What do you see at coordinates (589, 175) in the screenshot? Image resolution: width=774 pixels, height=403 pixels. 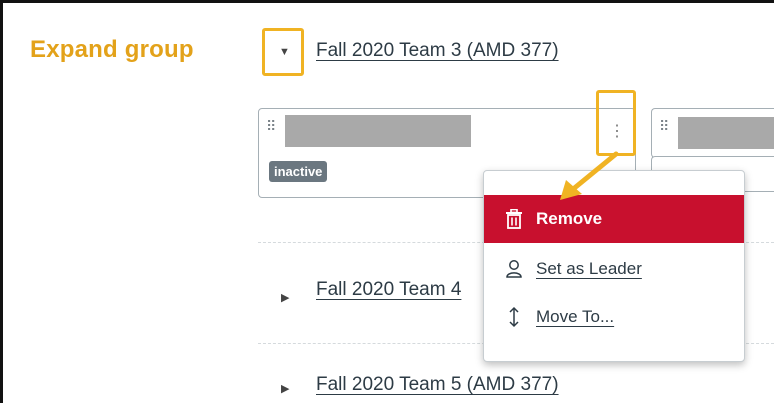 I see `annotation-arrow-icon` at bounding box center [589, 175].